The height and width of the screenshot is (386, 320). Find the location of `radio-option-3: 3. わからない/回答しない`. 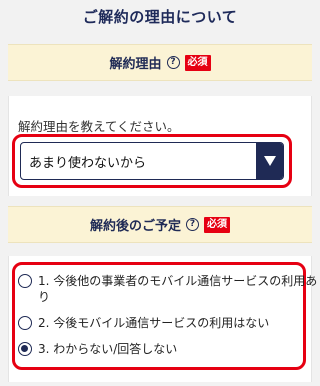

radio-option-3: 3. わからない/回答しない is located at coordinates (97, 349).